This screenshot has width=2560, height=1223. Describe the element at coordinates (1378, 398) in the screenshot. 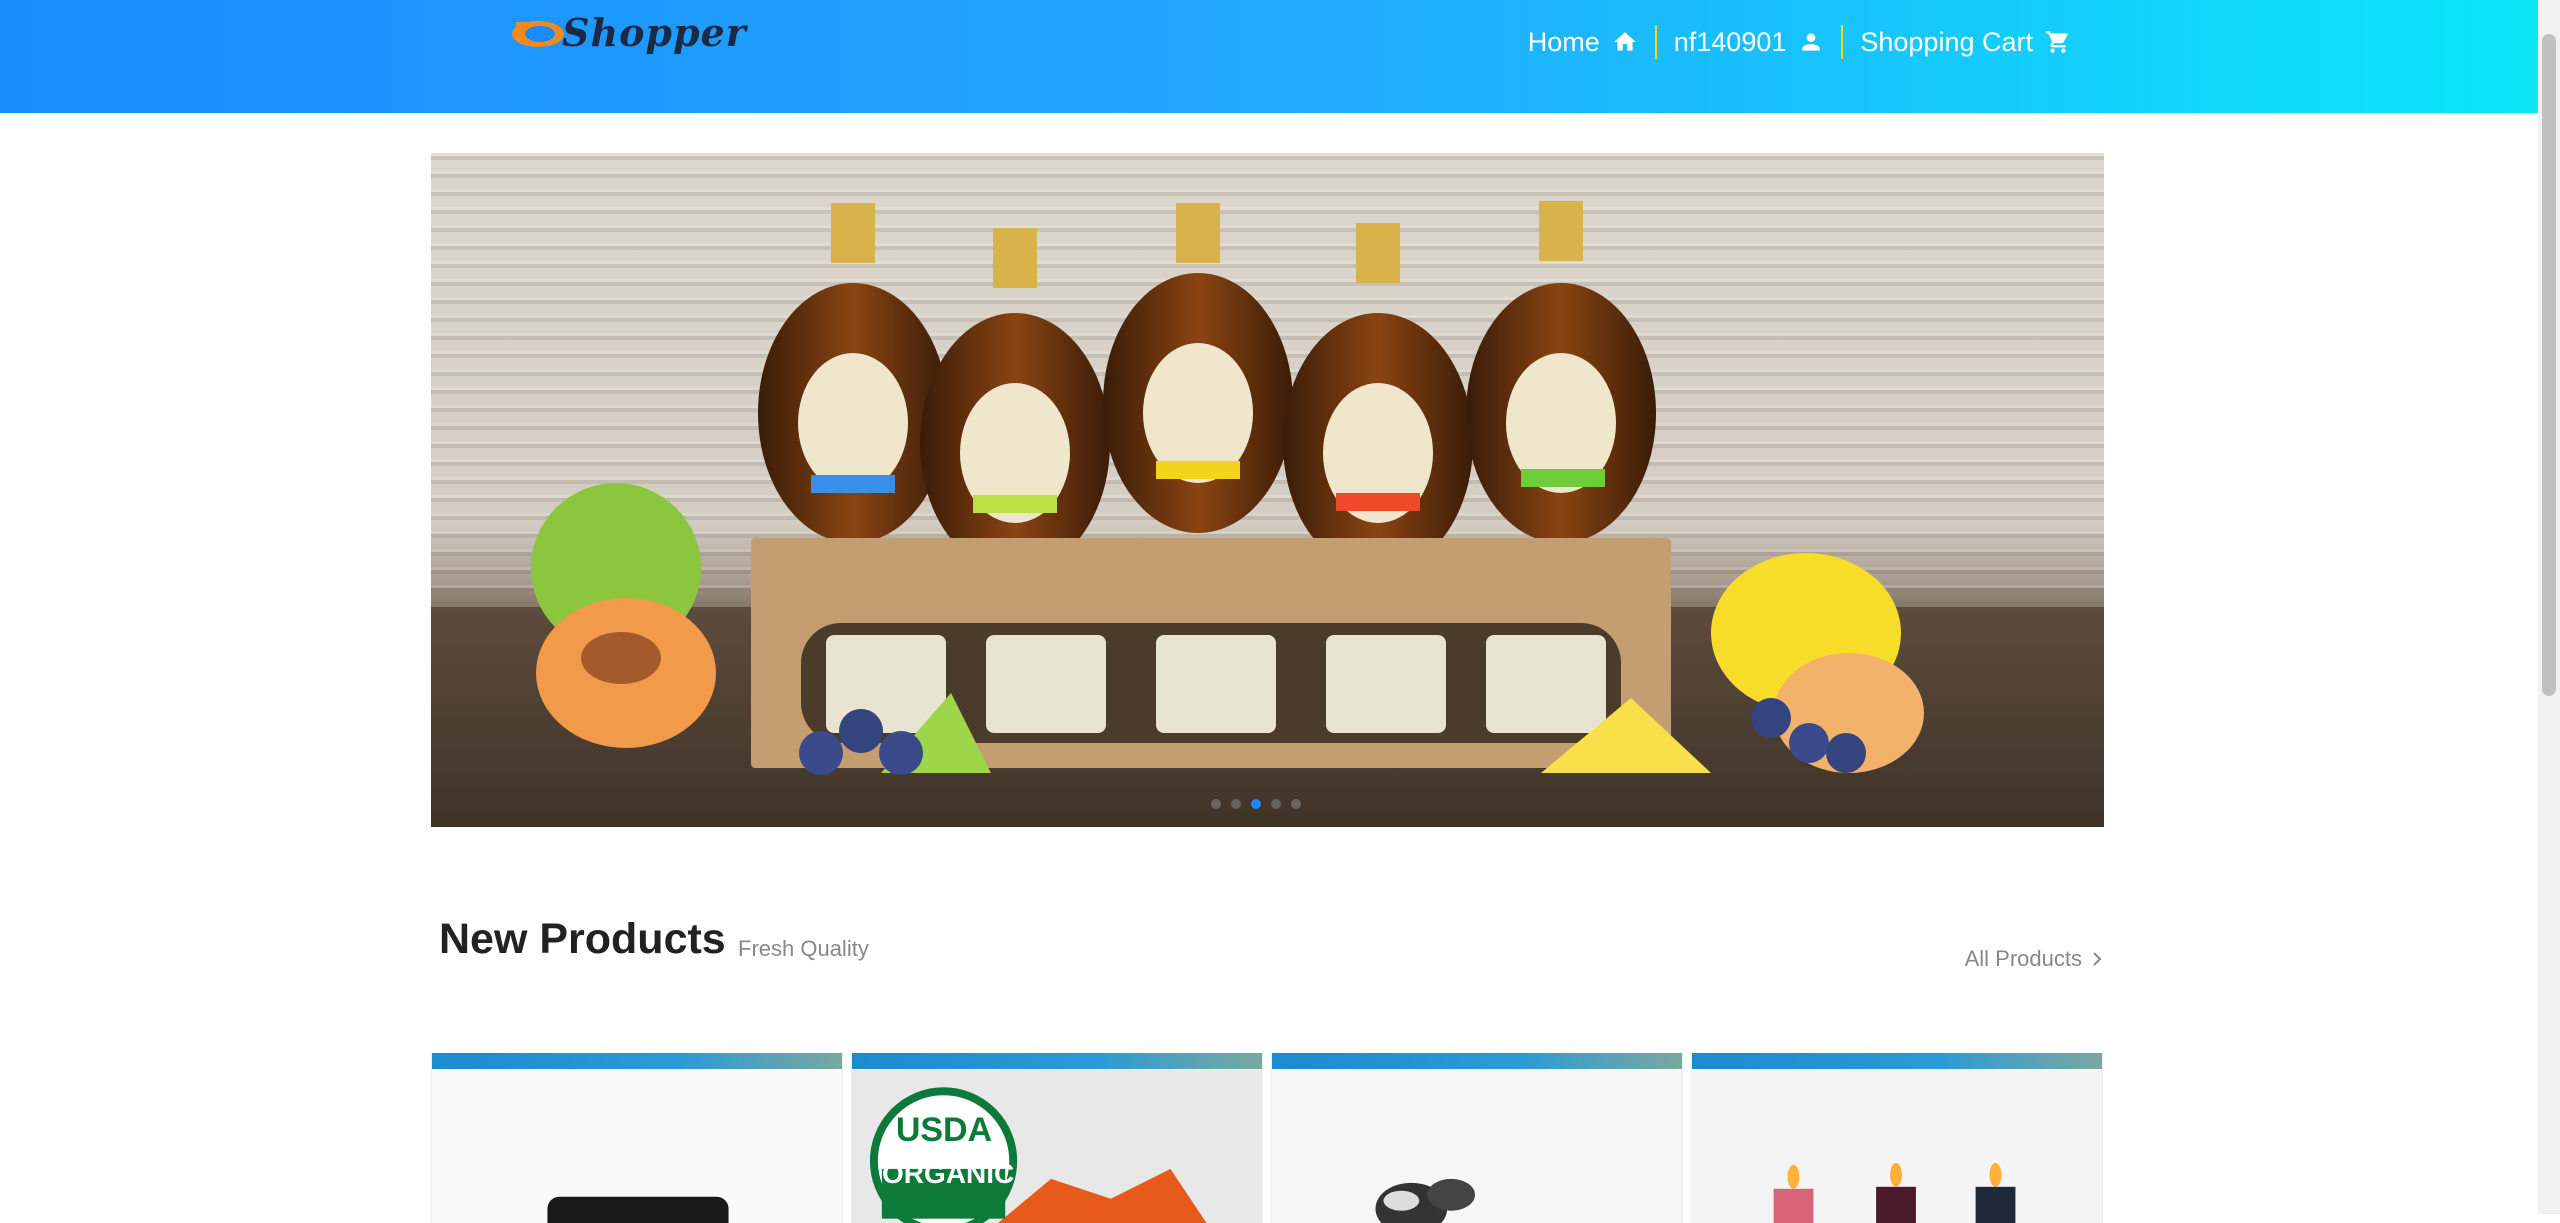

I see `bottle-peach` at that location.